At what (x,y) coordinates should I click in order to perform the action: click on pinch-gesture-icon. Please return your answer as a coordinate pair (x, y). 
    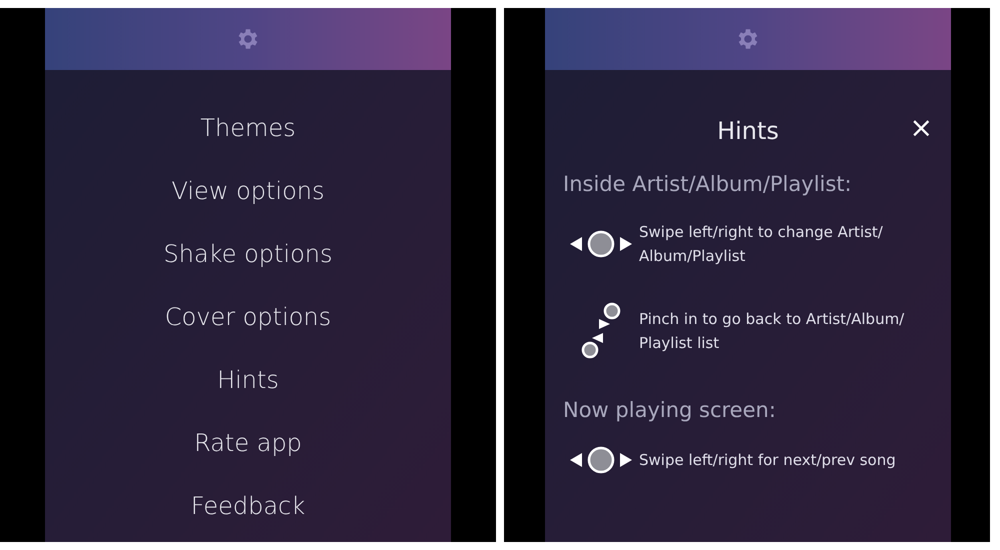
    Looking at the image, I should click on (601, 331).